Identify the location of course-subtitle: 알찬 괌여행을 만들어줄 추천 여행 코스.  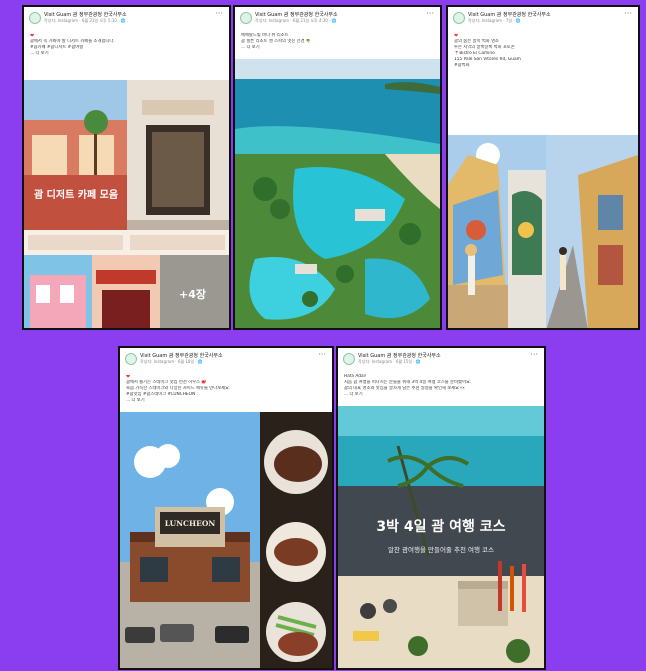
(441, 549).